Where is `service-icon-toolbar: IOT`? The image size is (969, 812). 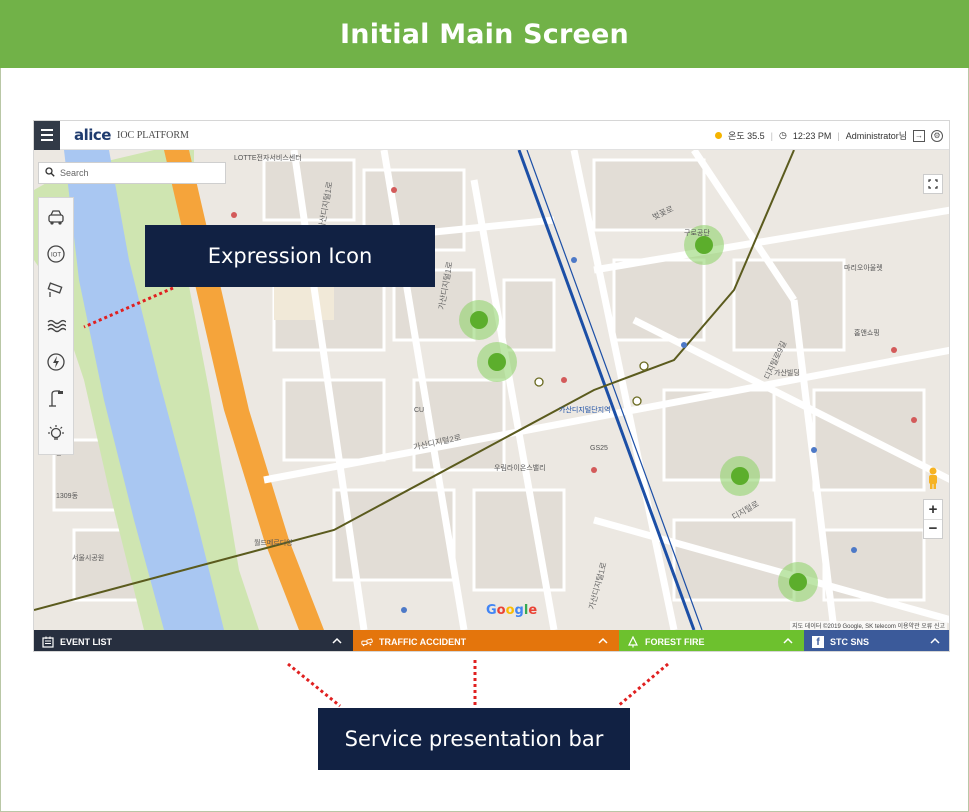
service-icon-toolbar: IOT is located at coordinates (56, 326).